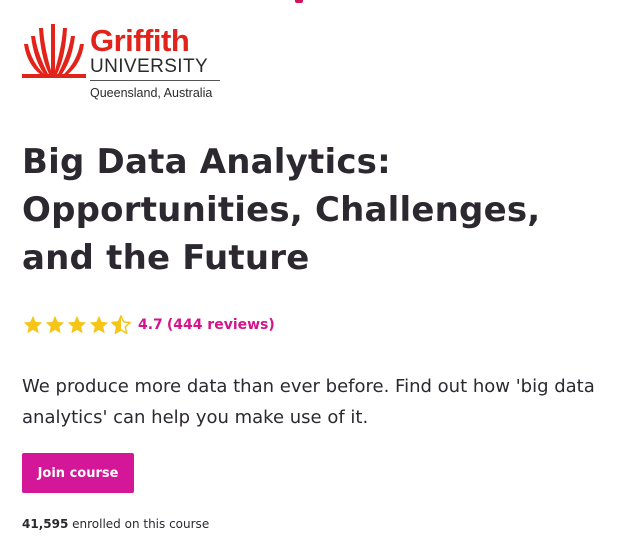 Image resolution: width=640 pixels, height=550 pixels. I want to click on course-title-line: and the Future, so click(166, 258).